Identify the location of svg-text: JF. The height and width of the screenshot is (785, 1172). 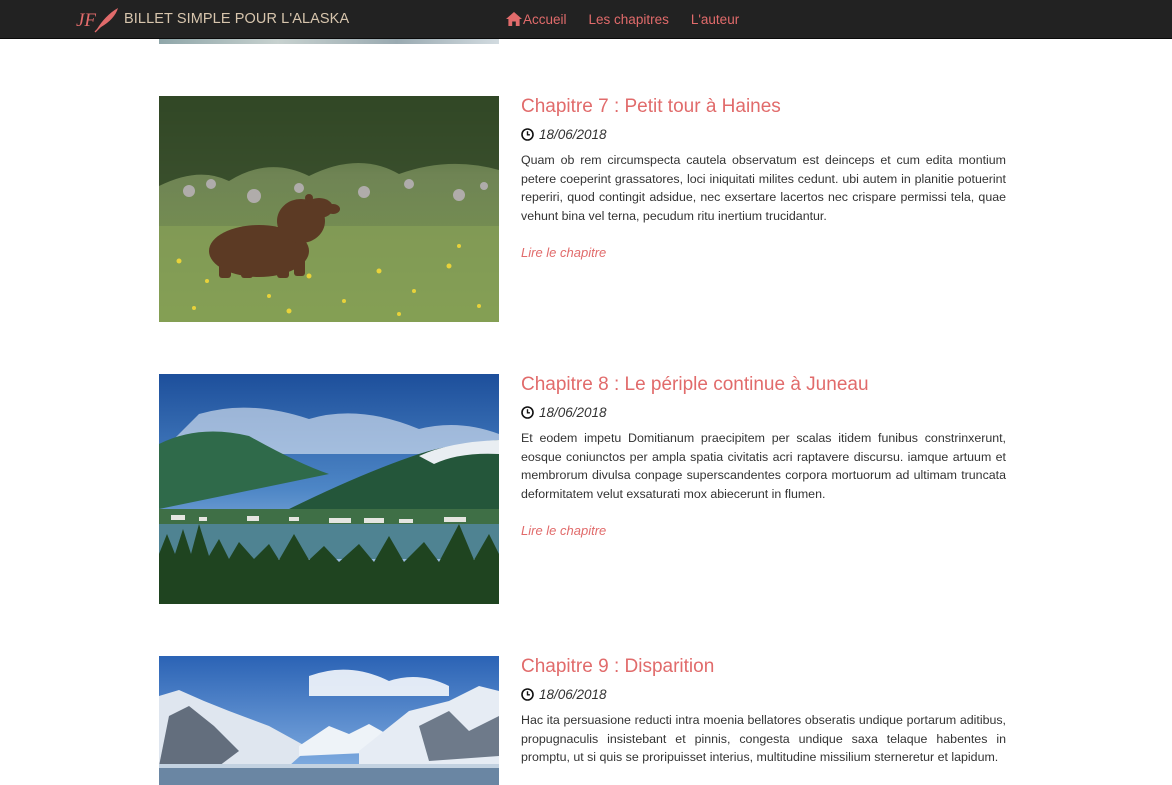
(86, 20).